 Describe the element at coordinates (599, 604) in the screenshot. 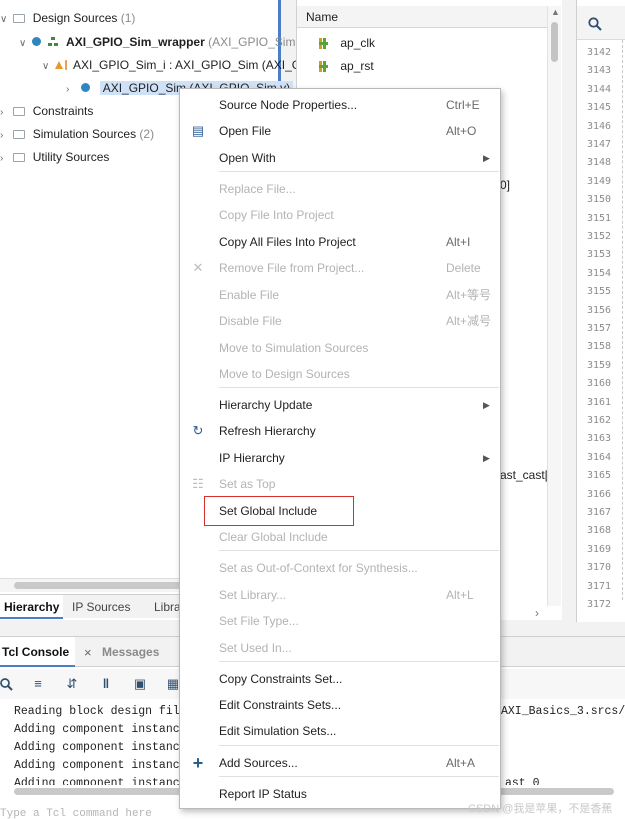

I see `line-number: 3172` at that location.